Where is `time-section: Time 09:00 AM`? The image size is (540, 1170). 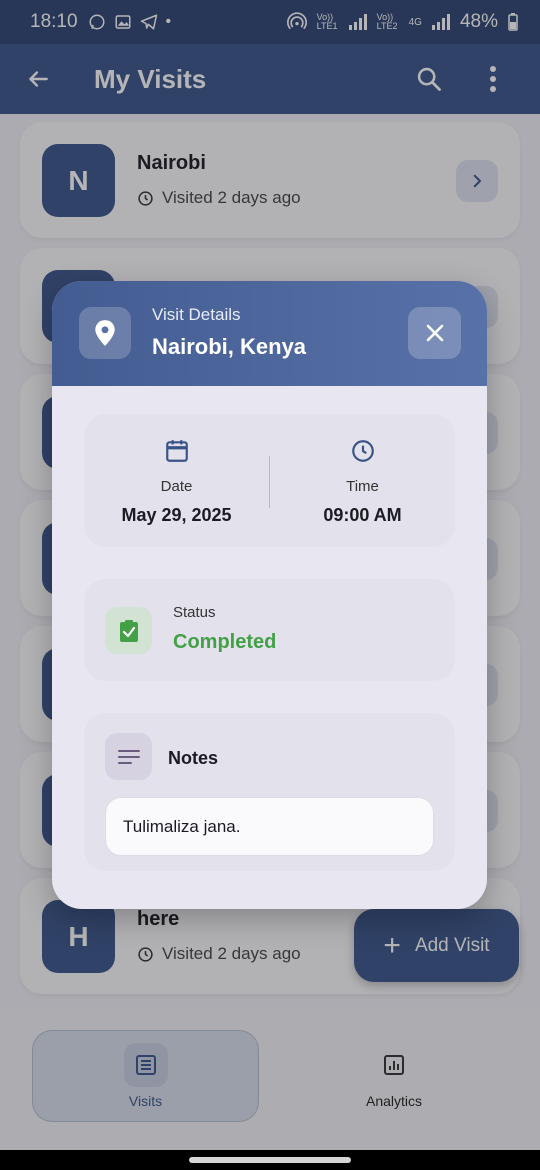
time-section: Time 09:00 AM is located at coordinates (362, 480).